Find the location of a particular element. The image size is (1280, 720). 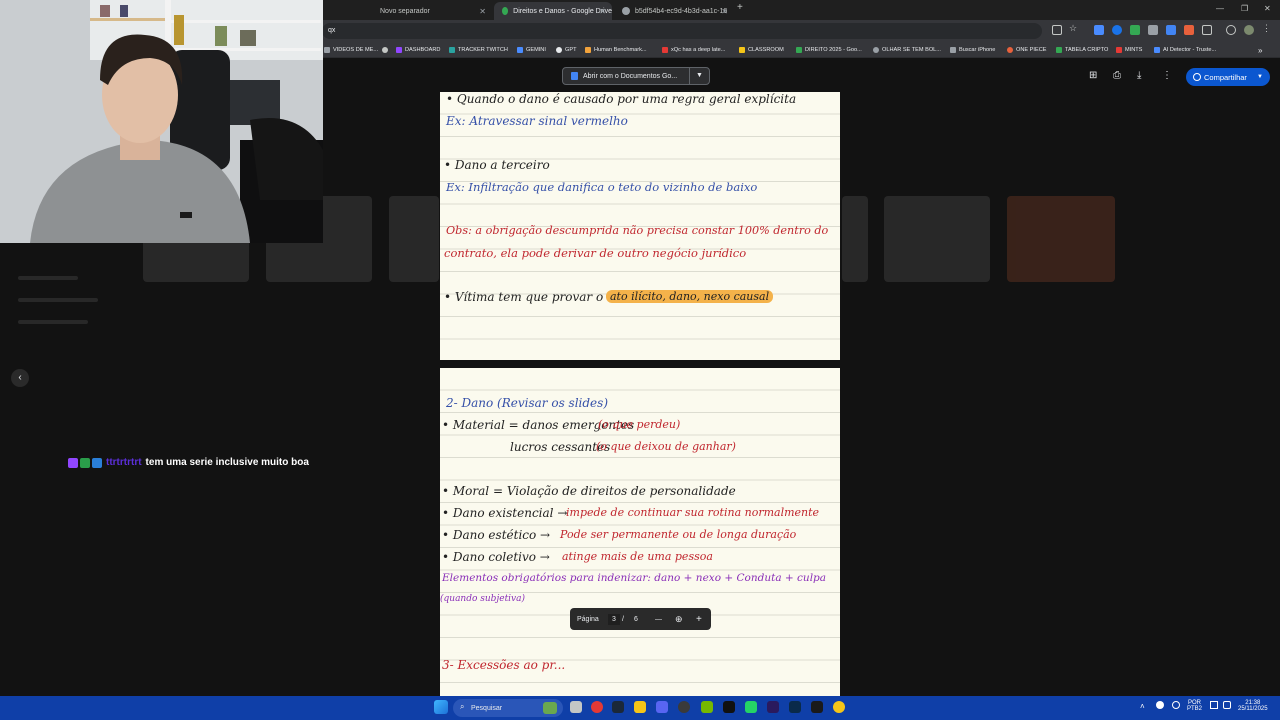

capcut-icon is located at coordinates (817, 707).